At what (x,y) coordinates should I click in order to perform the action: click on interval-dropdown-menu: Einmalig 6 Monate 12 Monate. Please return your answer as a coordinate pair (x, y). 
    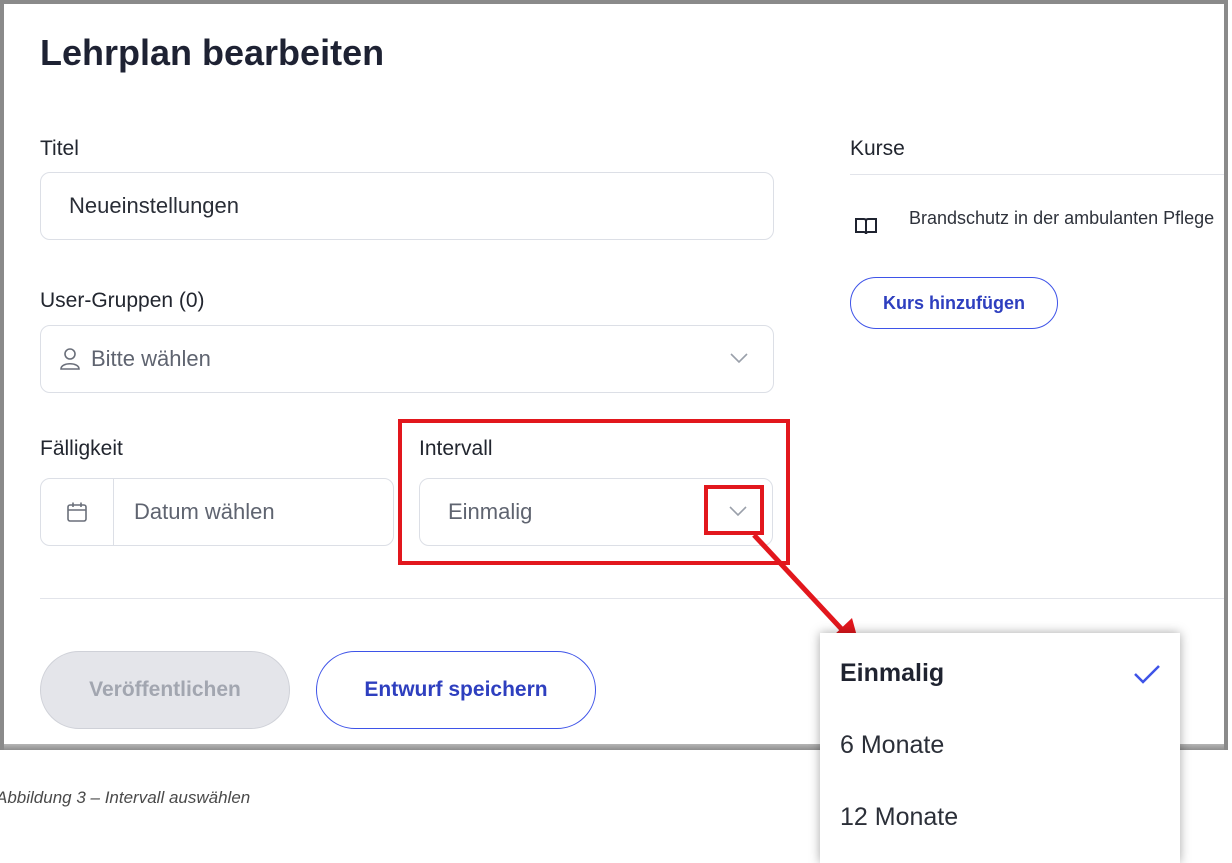
    Looking at the image, I should click on (1000, 748).